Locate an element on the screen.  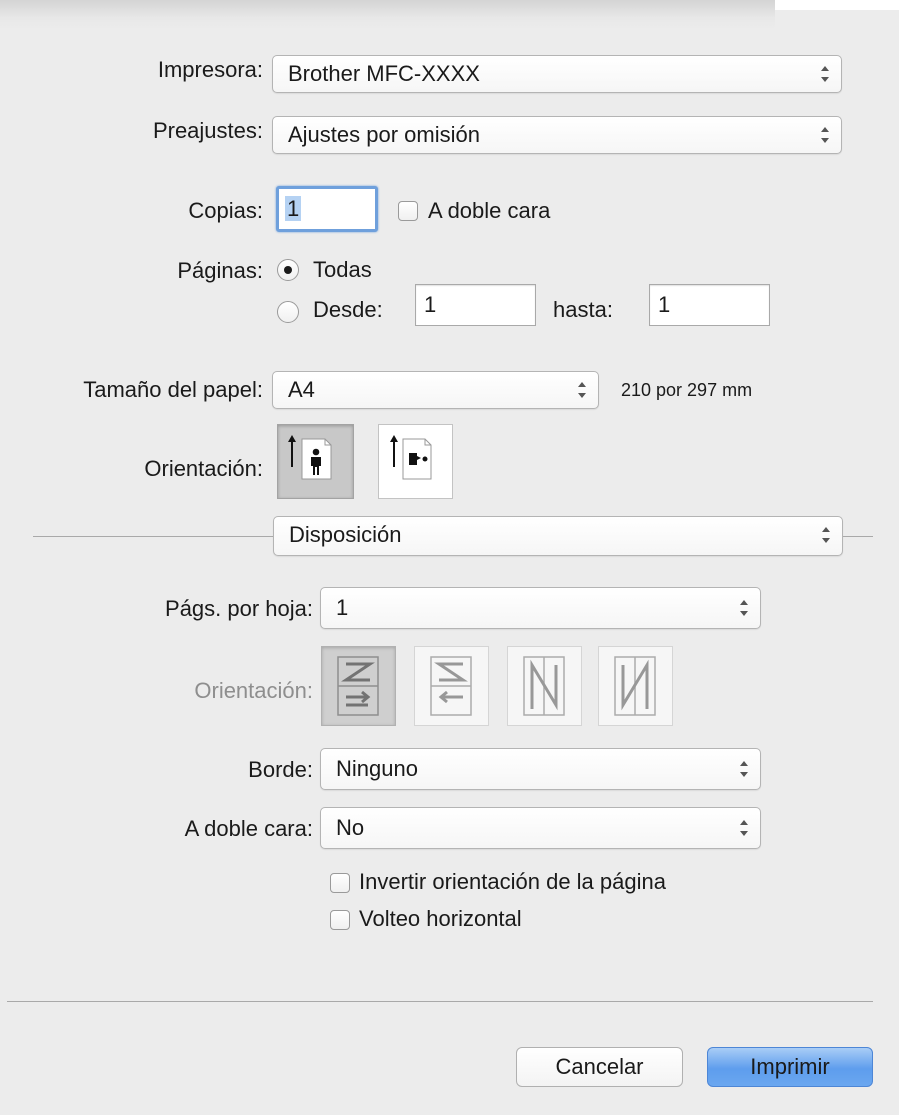
pages-to-label: hasta: is located at coordinates (583, 309).